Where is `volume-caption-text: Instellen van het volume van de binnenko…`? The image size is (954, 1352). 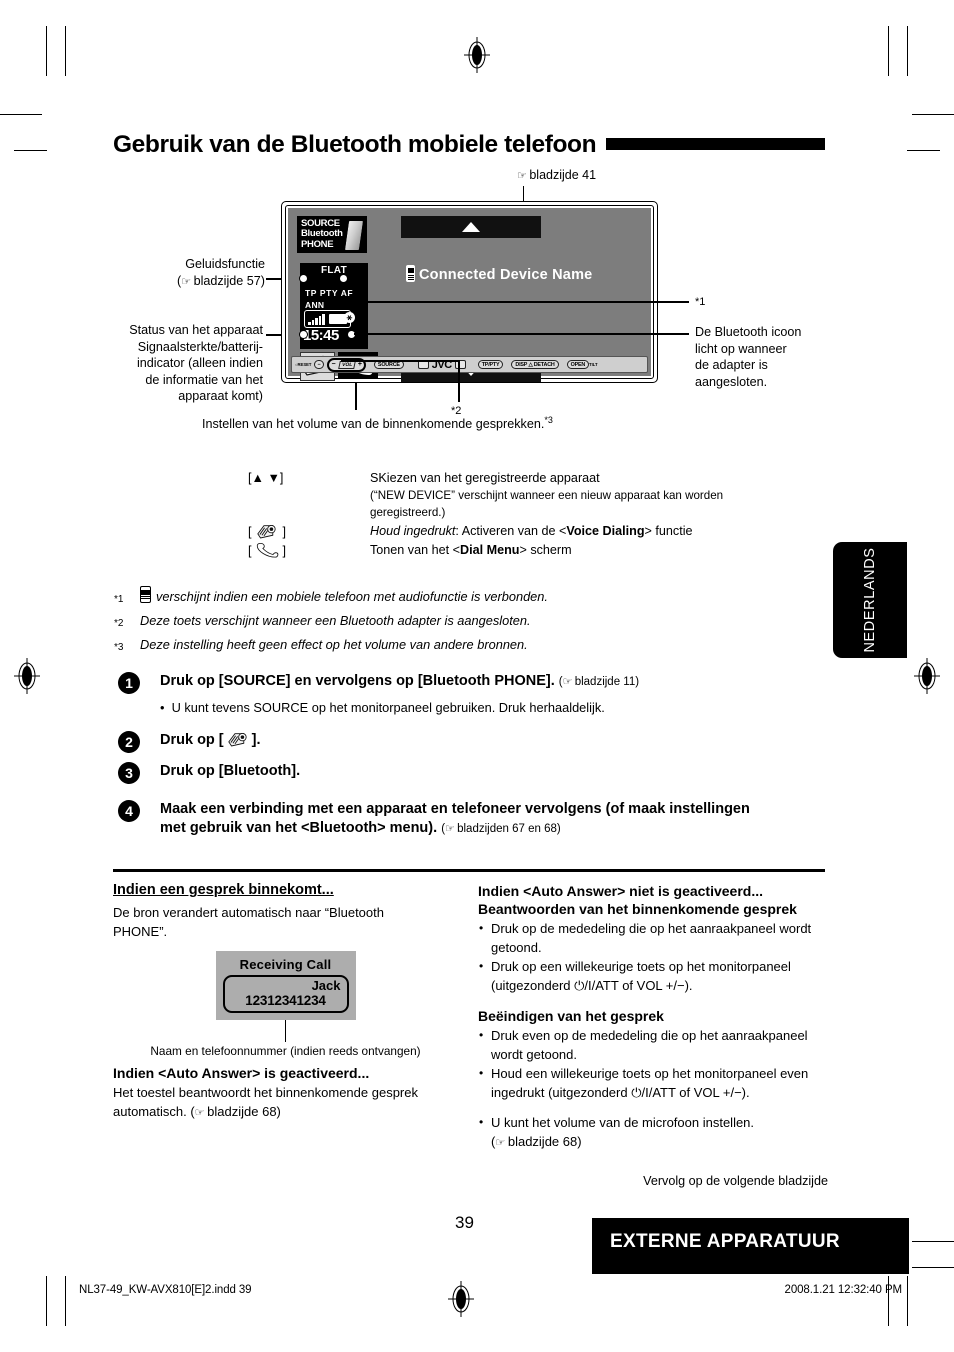
volume-caption-text: Instellen van het volume van de binnenko… is located at coordinates (373, 424).